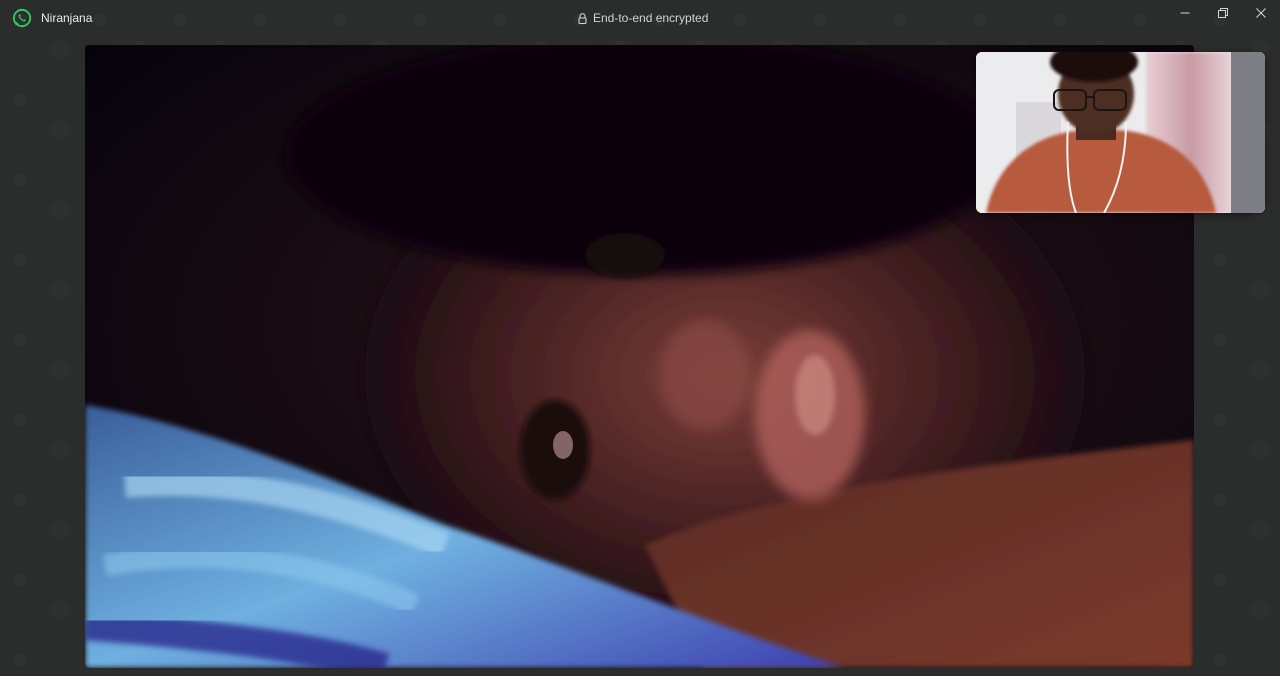 The height and width of the screenshot is (676, 1280). I want to click on minimize-button, so click(1185, 13).